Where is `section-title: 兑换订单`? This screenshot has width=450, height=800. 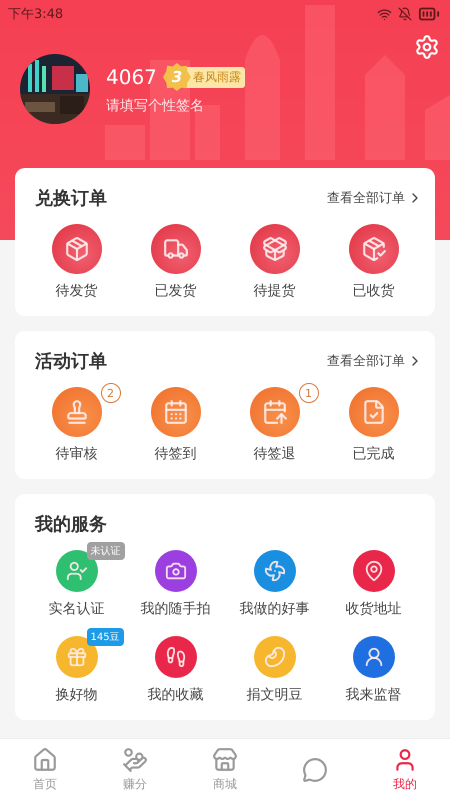
section-title: 兑换订单 is located at coordinates (71, 198).